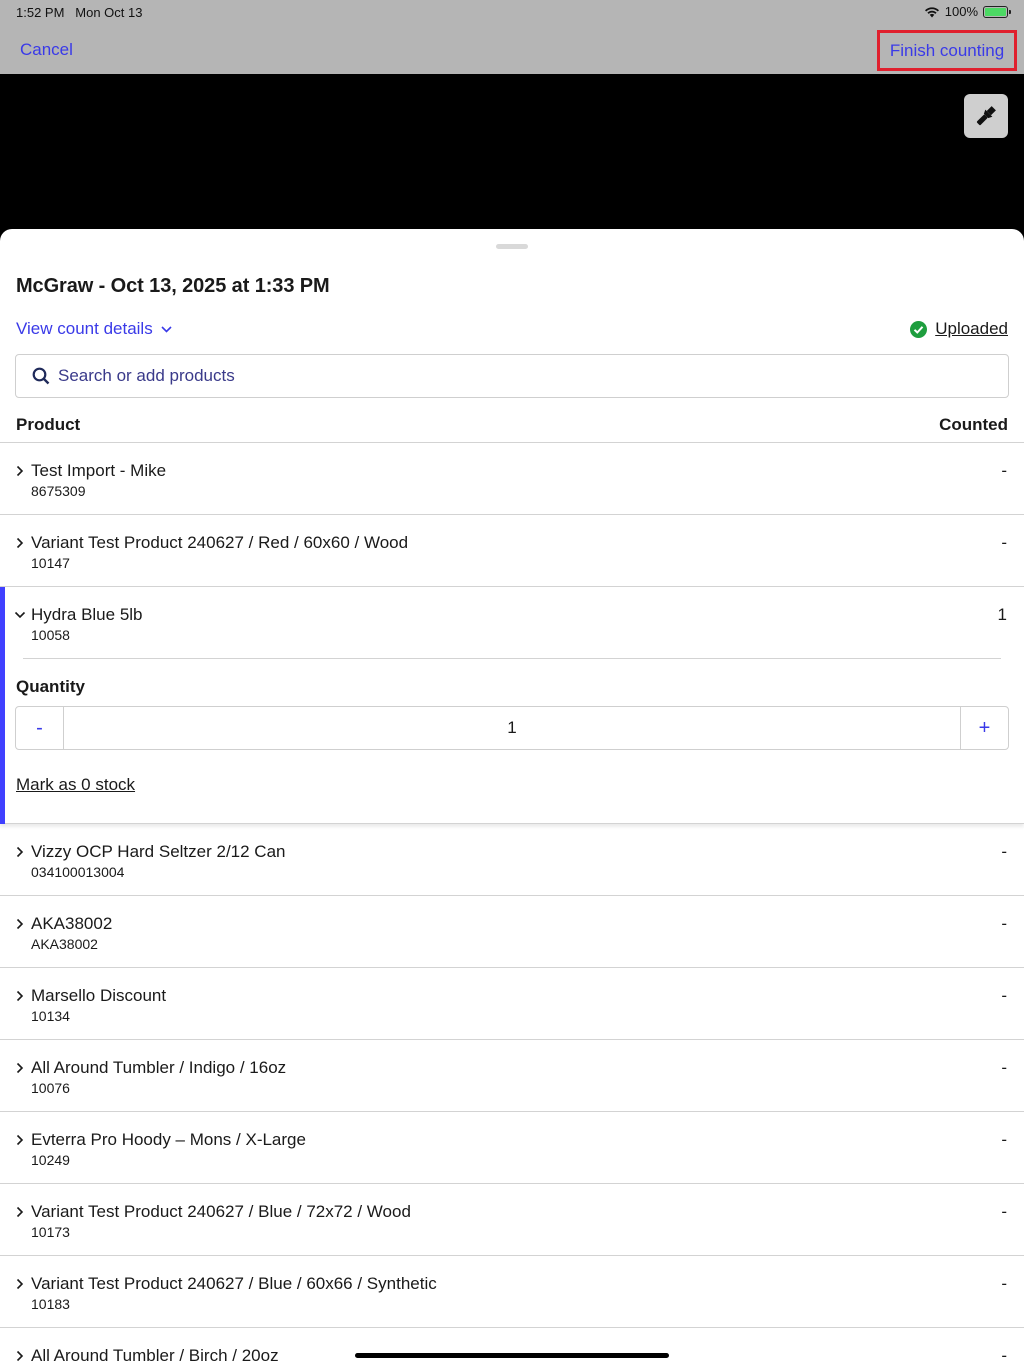 The height and width of the screenshot is (1366, 1024). What do you see at coordinates (50, 1088) in the screenshot?
I see `product-sku: 10076` at bounding box center [50, 1088].